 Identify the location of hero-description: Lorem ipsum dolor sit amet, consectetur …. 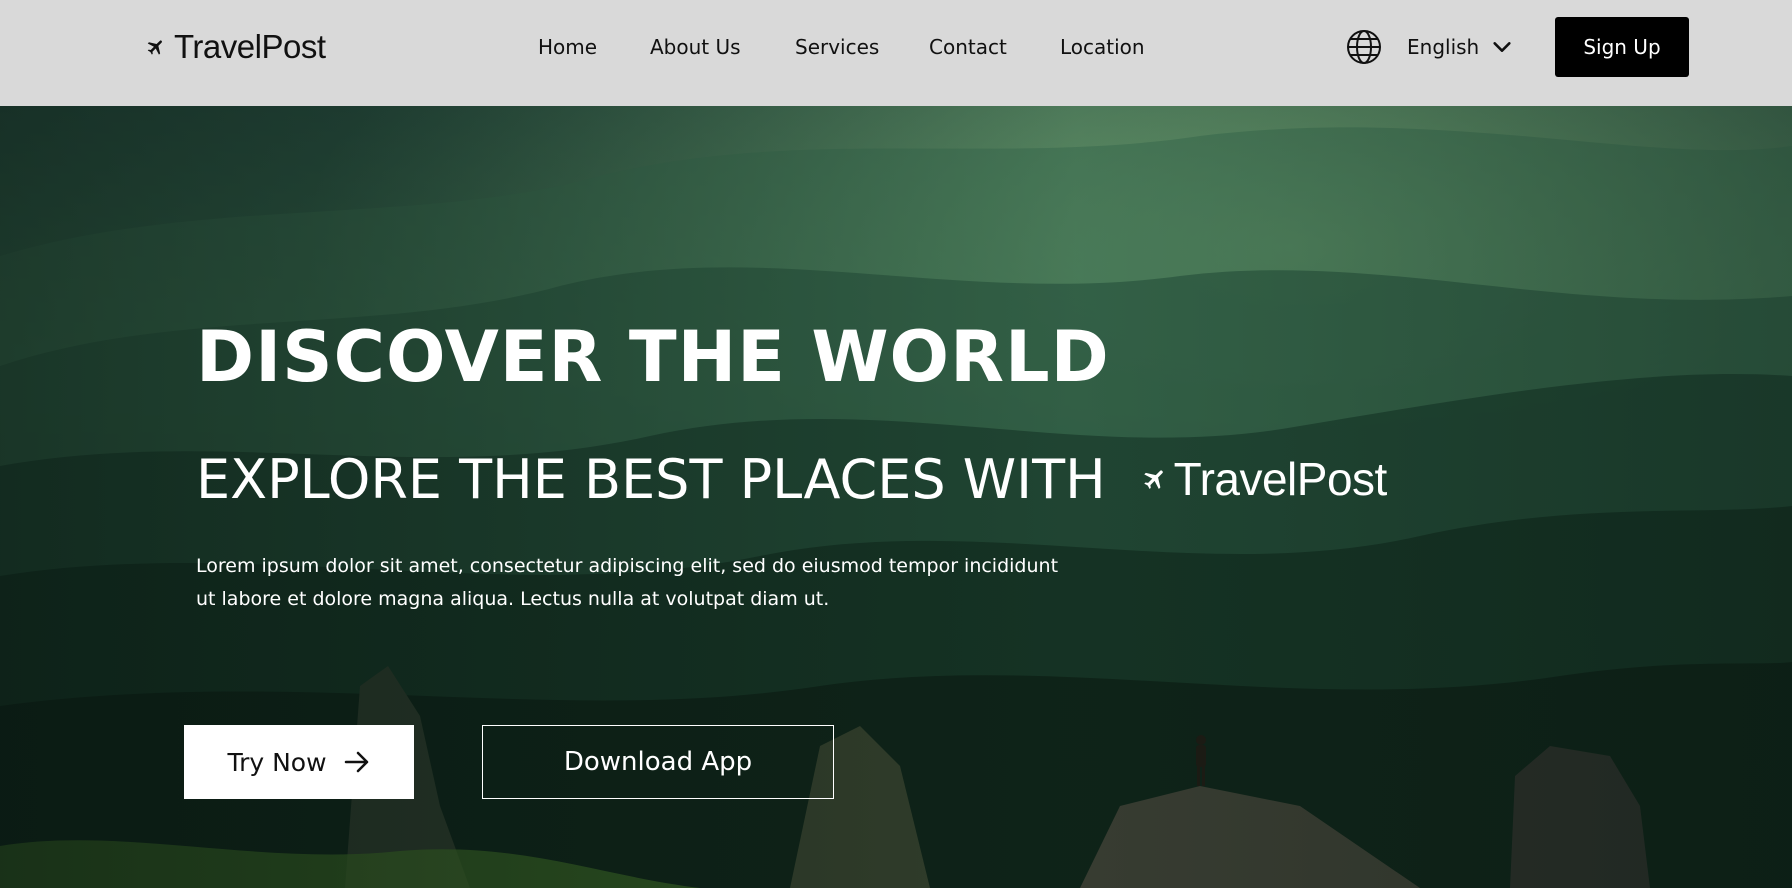
(627, 582).